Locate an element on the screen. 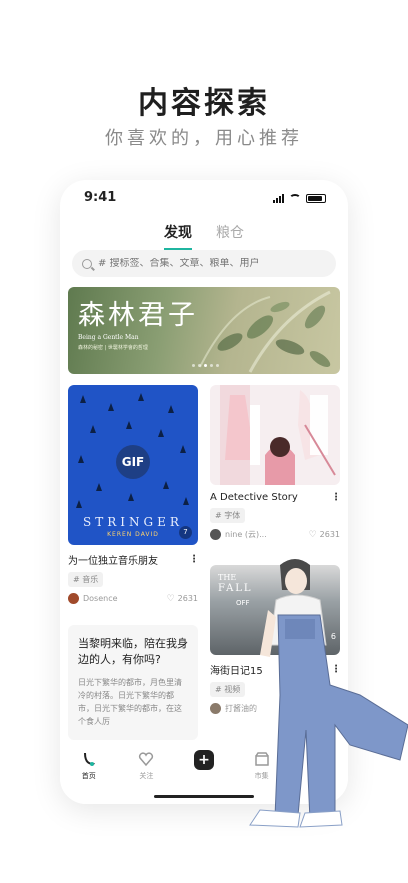 Image resolution: width=408 pixels, height=883 pixels. home-indicator is located at coordinates (204, 796).